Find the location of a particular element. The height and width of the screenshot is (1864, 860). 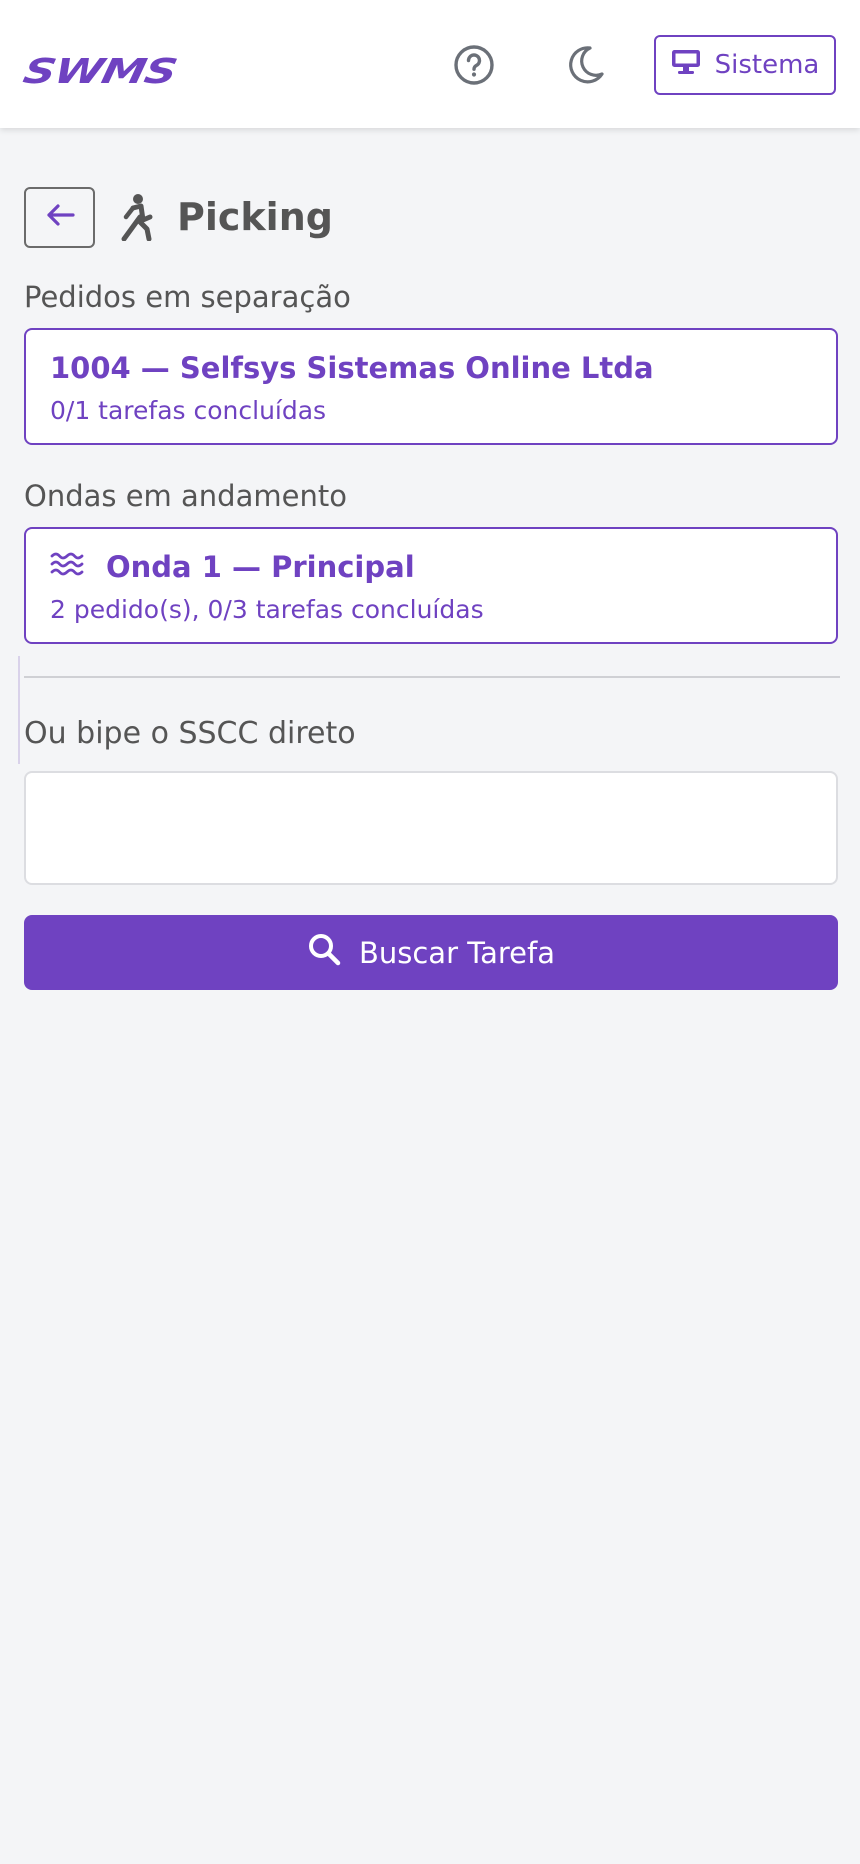

page-title: Picking is located at coordinates (255, 217).